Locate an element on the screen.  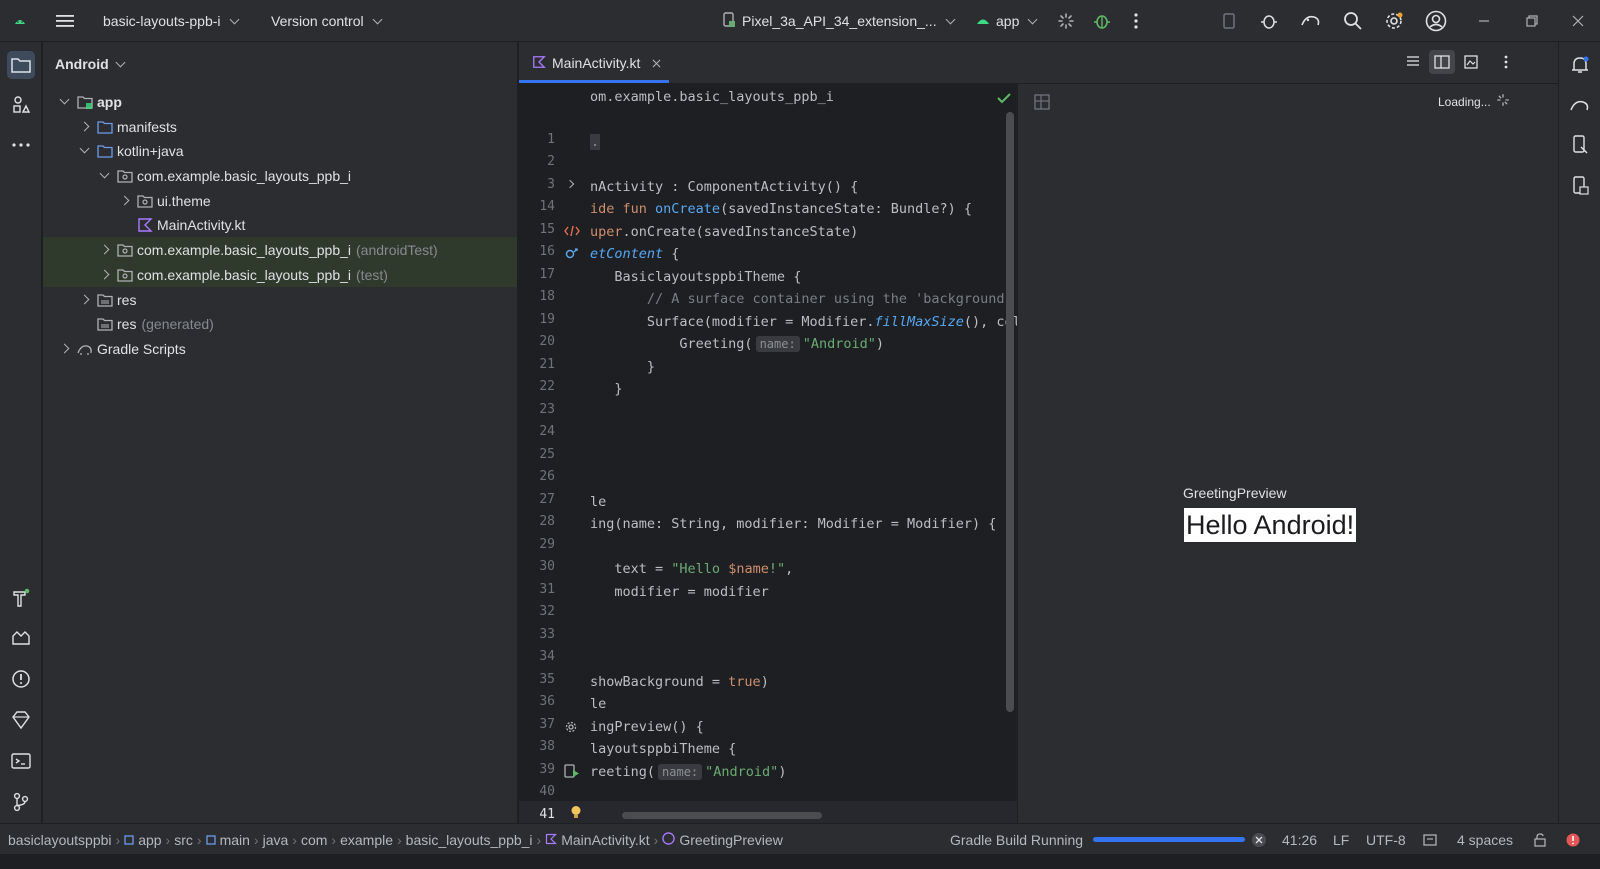
tree-item-kotlin-java: kotlin+java is located at coordinates (280, 150).